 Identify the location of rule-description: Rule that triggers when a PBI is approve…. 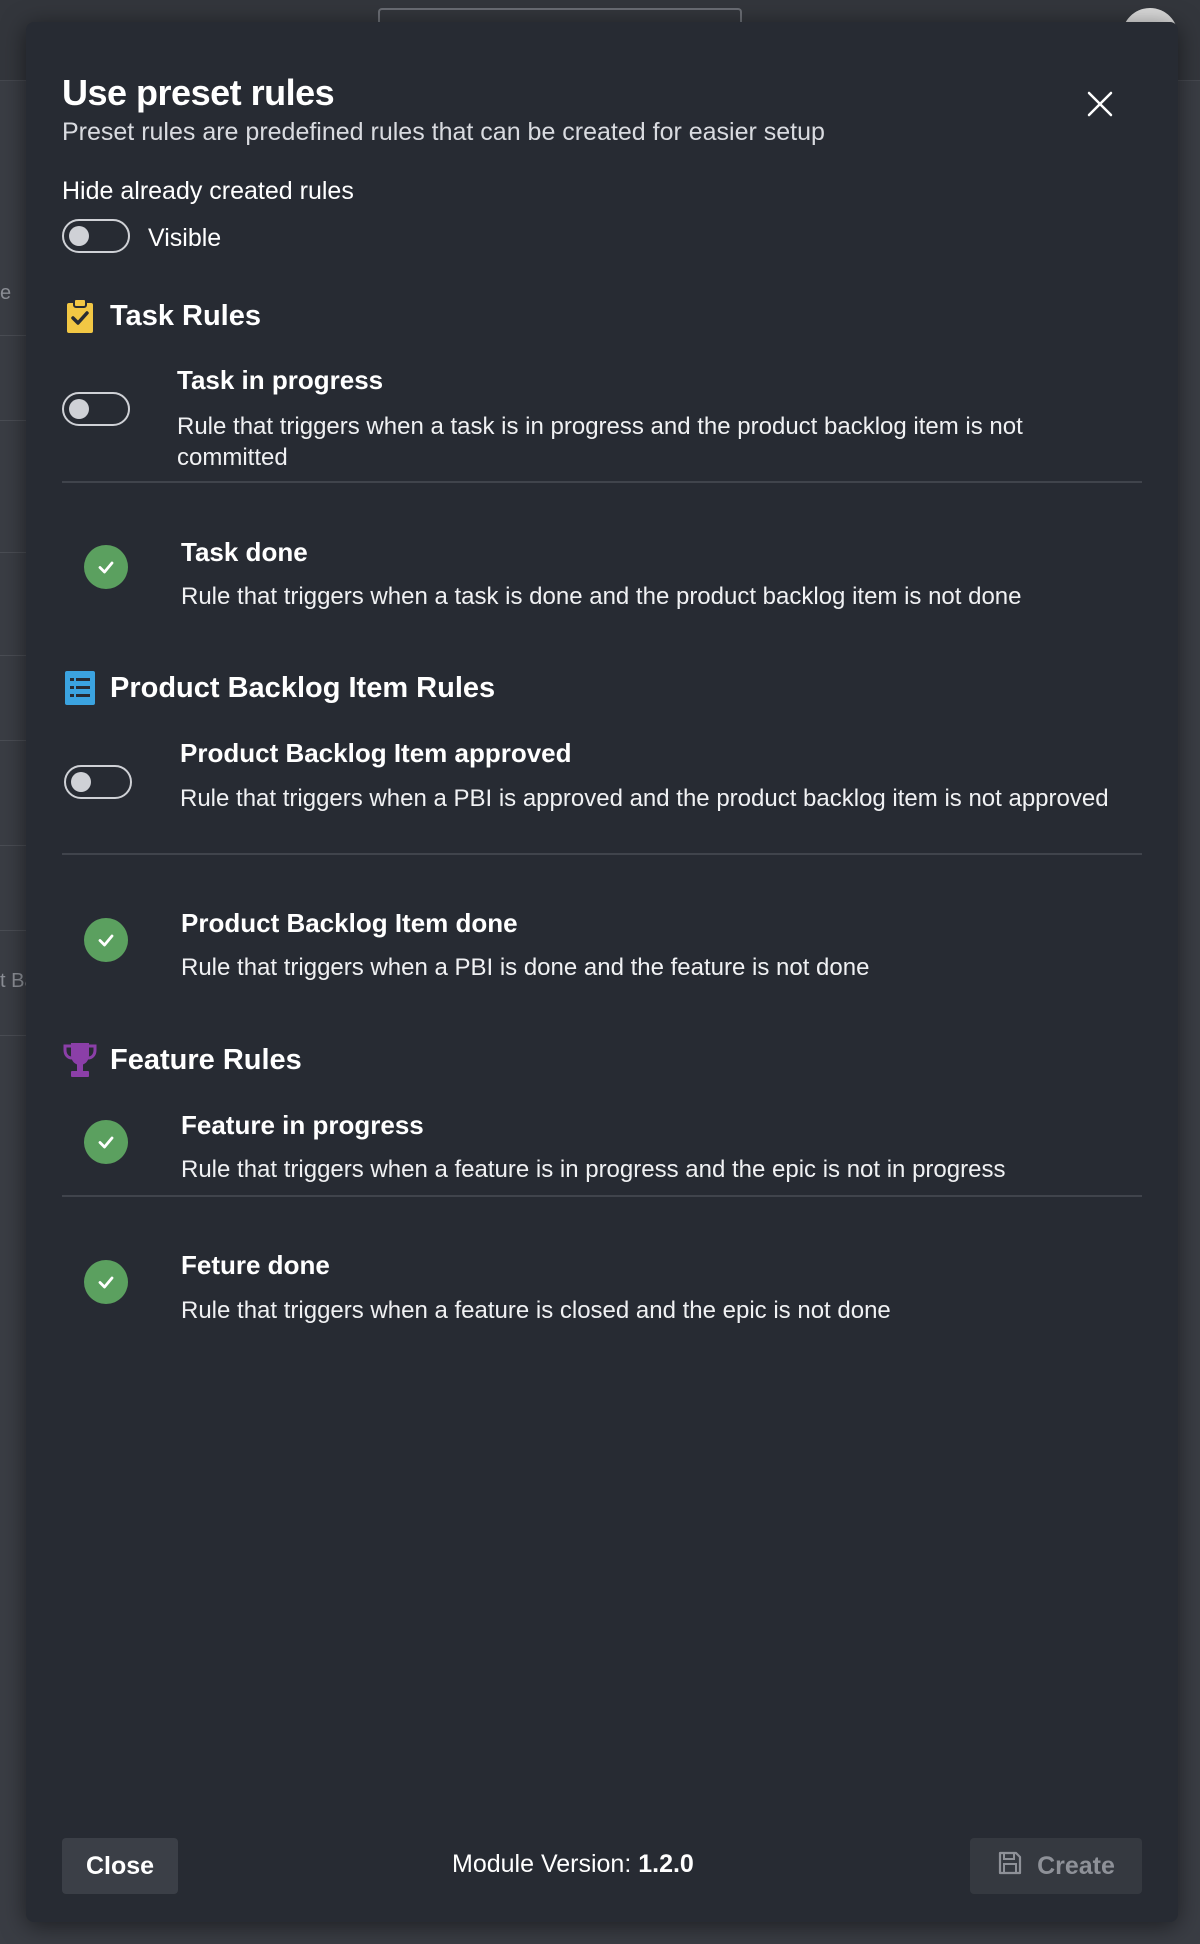
(644, 798).